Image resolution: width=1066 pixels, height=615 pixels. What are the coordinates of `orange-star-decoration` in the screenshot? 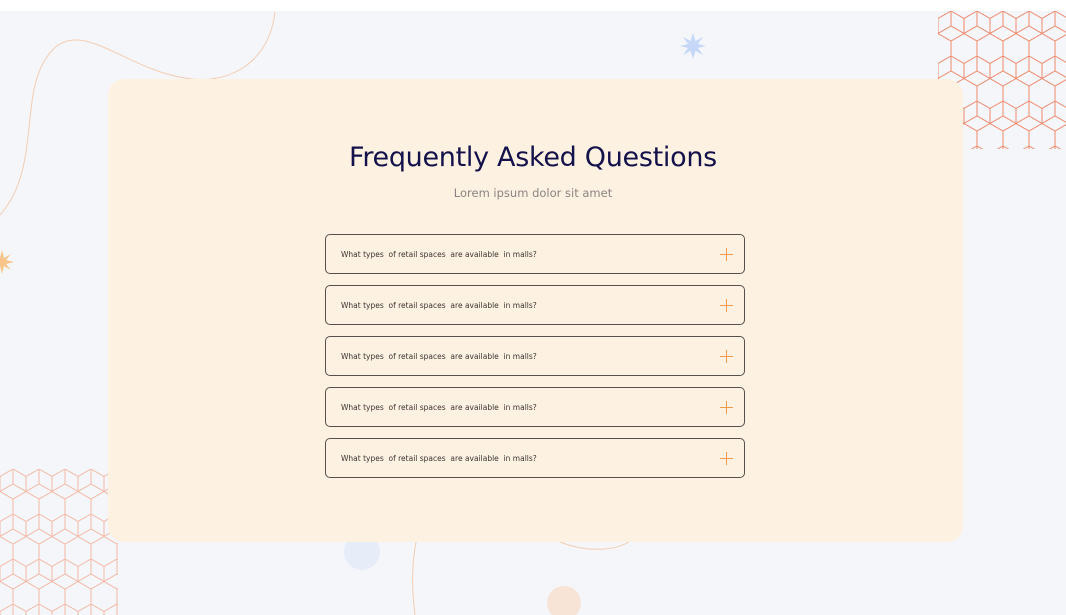 It's located at (7, 262).